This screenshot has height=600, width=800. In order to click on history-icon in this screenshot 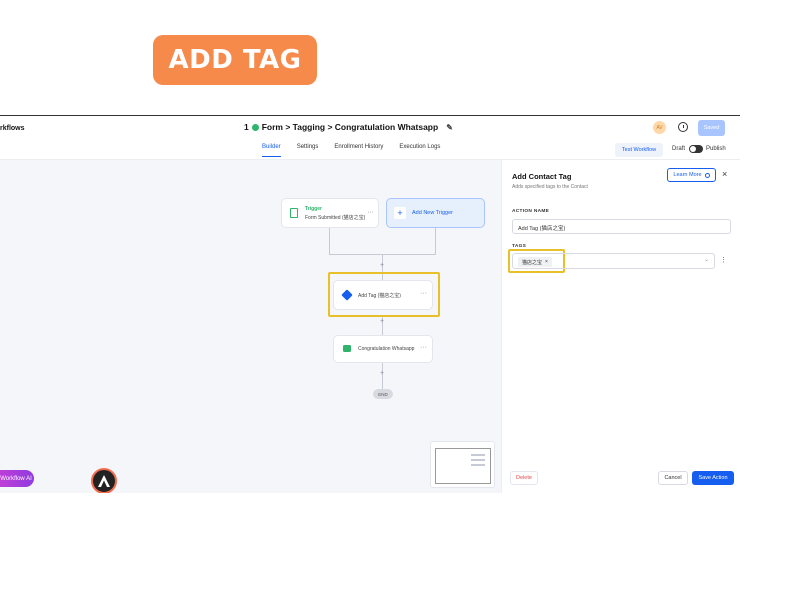, I will do `click(683, 127)`.